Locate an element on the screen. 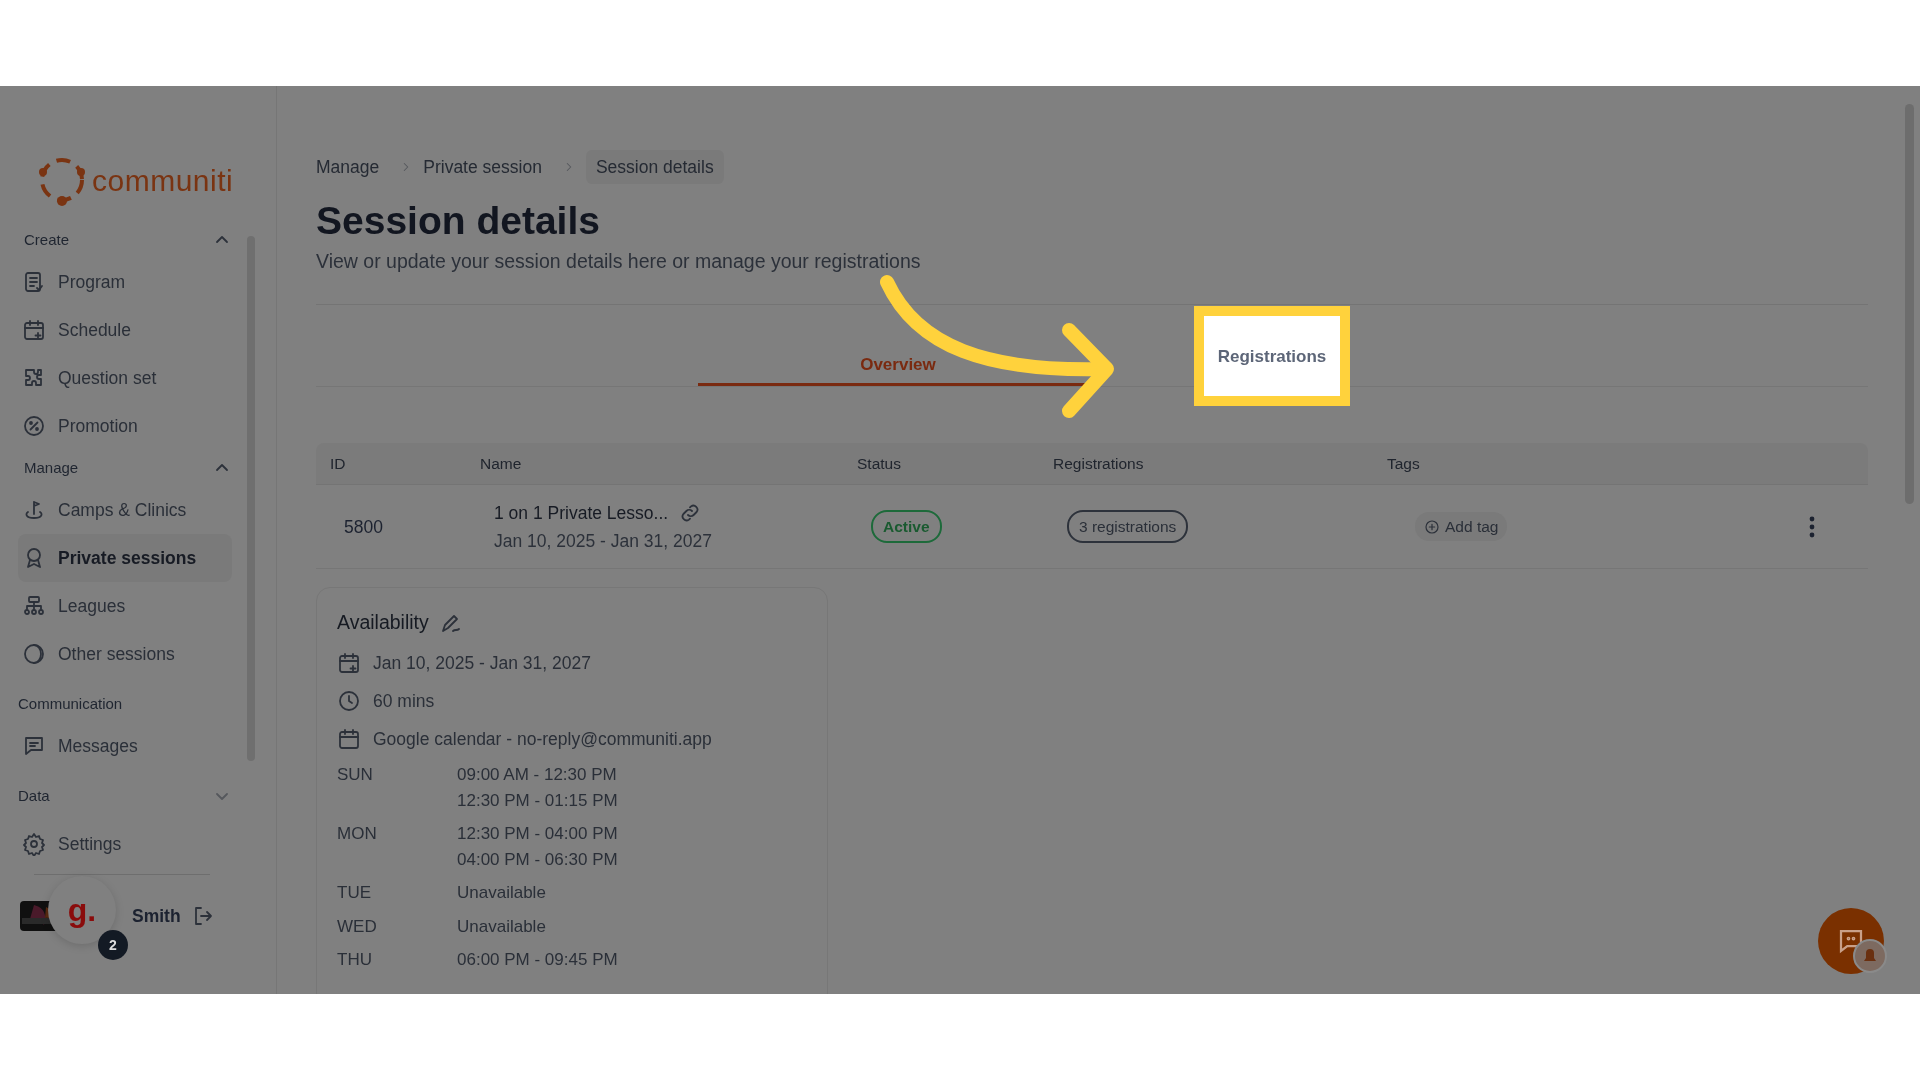 This screenshot has height=1080, width=1920. section-heading: Communication is located at coordinates (70, 703).